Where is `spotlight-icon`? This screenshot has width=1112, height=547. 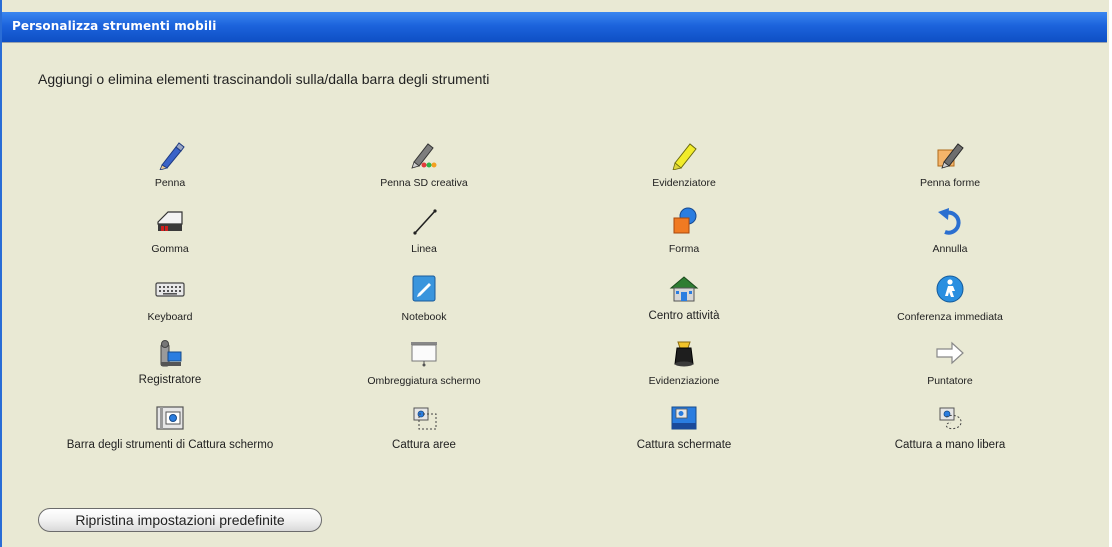 spotlight-icon is located at coordinates (684, 353).